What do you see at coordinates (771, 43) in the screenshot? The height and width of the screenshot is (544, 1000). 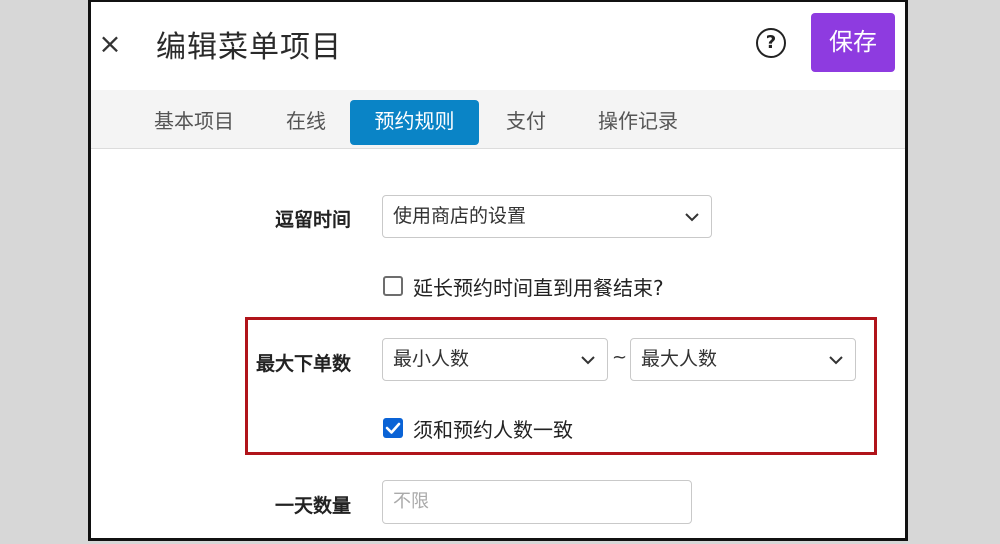 I see `help-icon: ?` at bounding box center [771, 43].